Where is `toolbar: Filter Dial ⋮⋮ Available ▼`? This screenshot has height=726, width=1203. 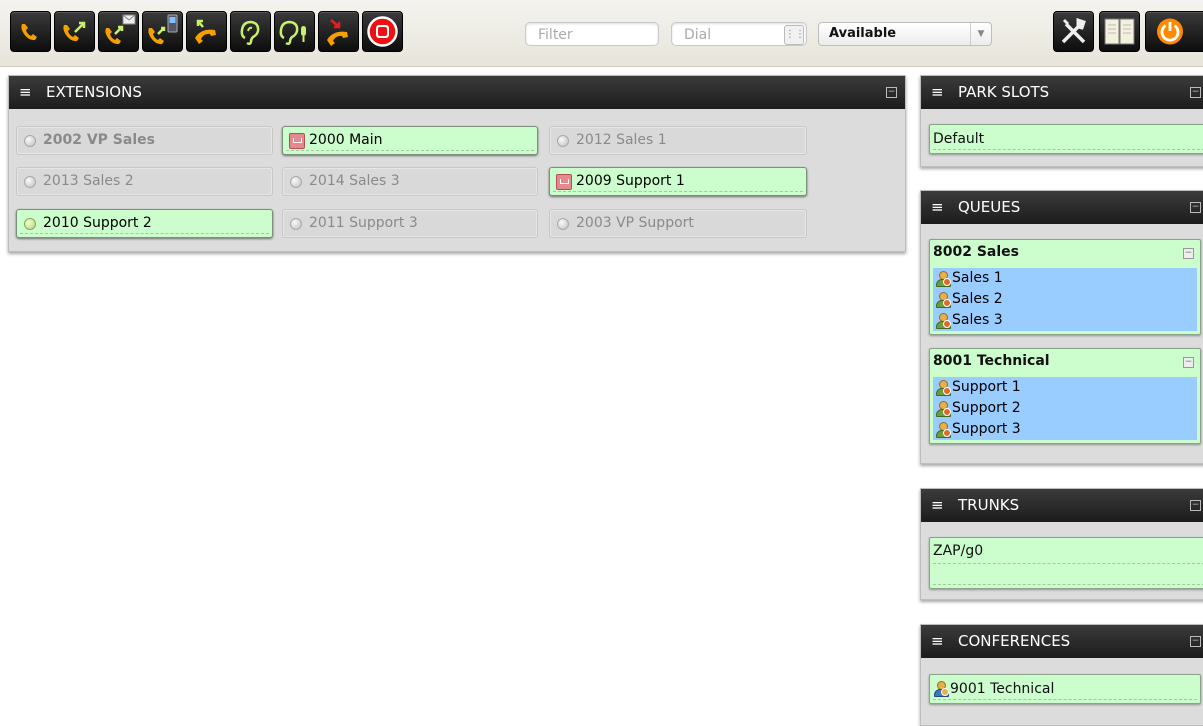
toolbar: Filter Dial ⋮⋮ Available ▼ is located at coordinates (601, 33).